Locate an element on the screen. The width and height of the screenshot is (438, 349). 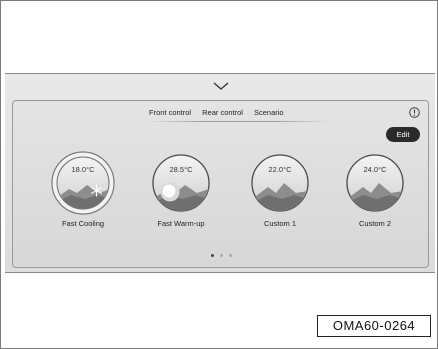
page-indicator is located at coordinates (221, 255).